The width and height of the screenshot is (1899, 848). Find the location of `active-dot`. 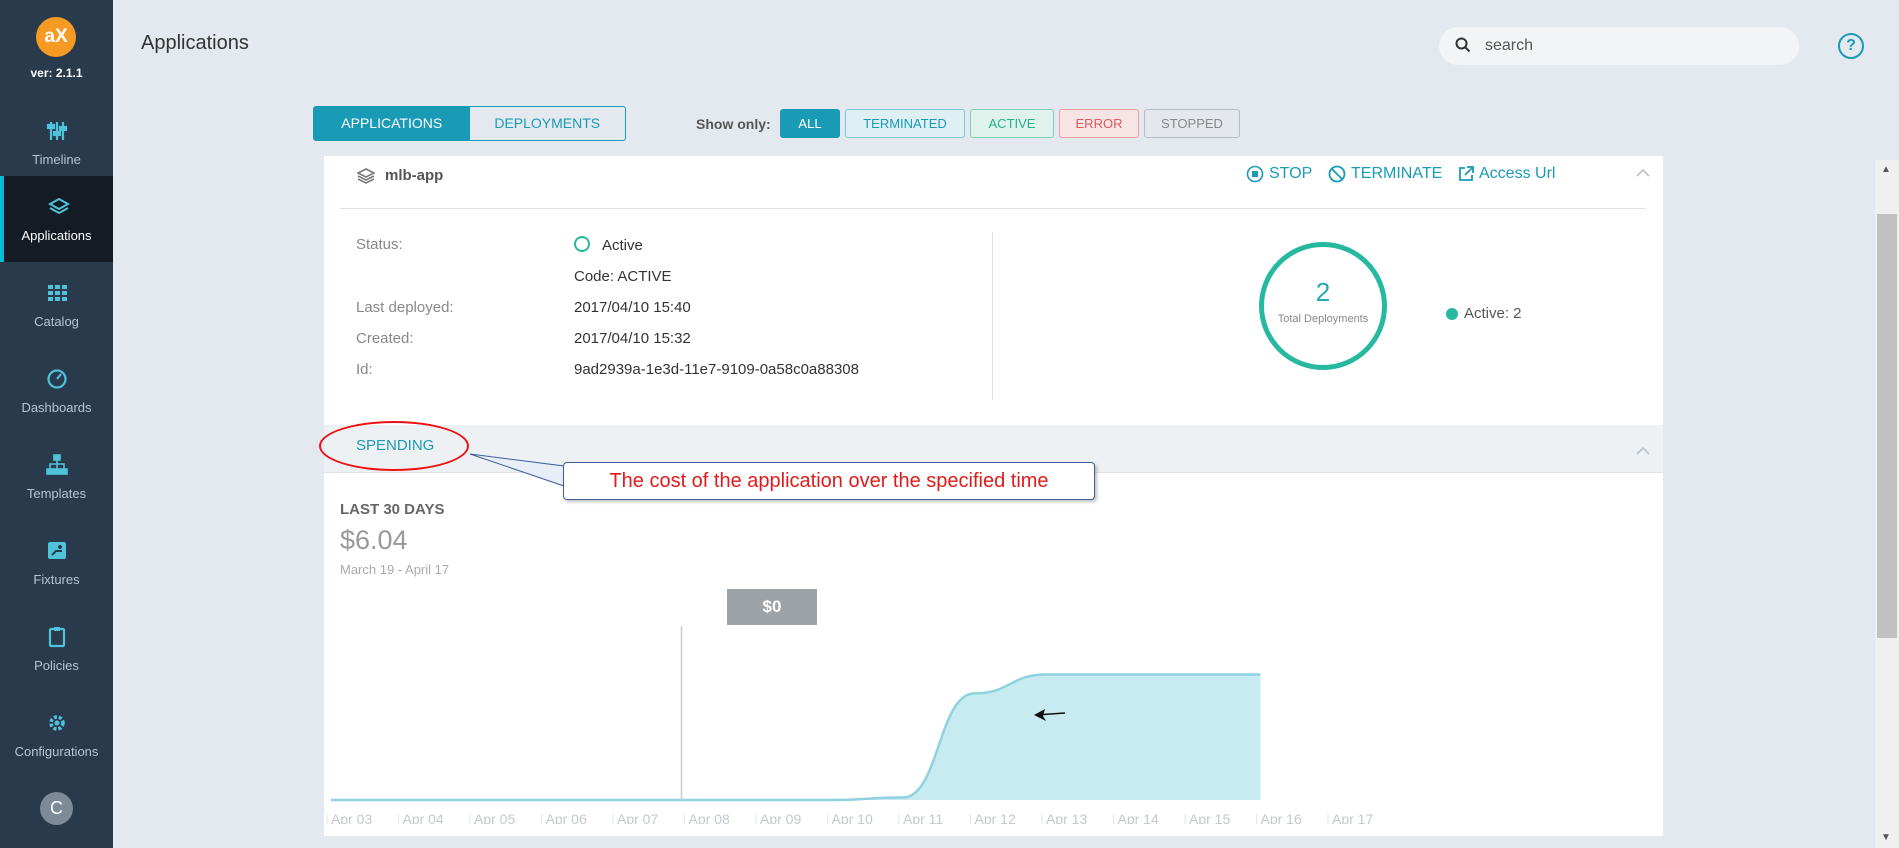

active-dot is located at coordinates (1452, 313).